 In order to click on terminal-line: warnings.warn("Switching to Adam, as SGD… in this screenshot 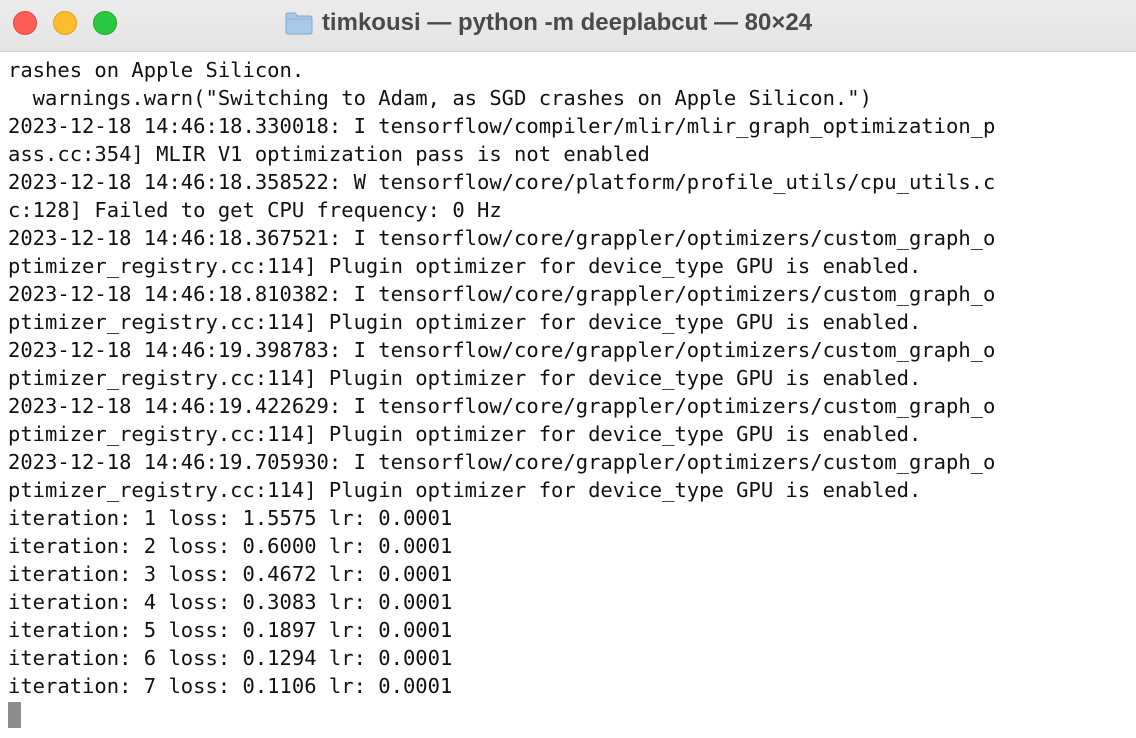, I will do `click(440, 98)`.